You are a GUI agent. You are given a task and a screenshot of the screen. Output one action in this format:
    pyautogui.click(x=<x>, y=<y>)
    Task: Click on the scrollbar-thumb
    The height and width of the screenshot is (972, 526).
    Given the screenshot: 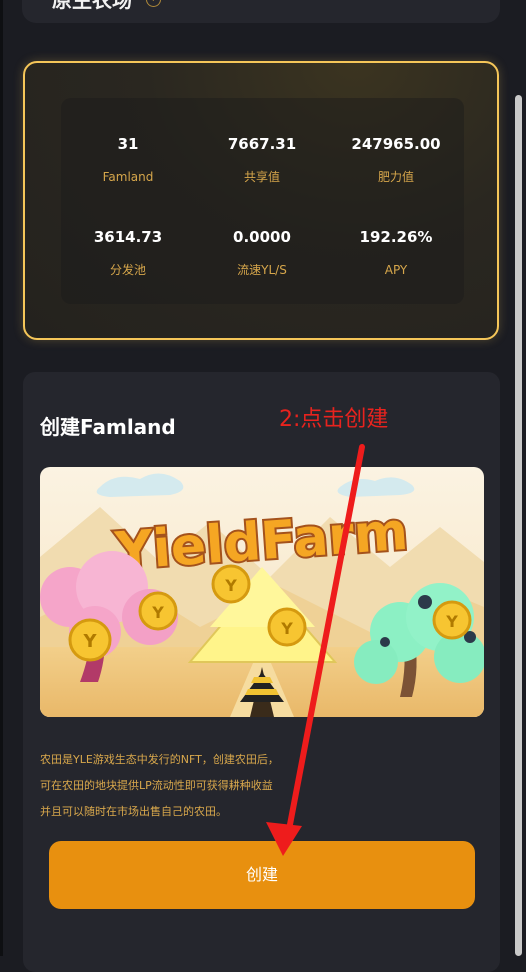 What is the action you would take?
    pyautogui.click(x=518, y=525)
    